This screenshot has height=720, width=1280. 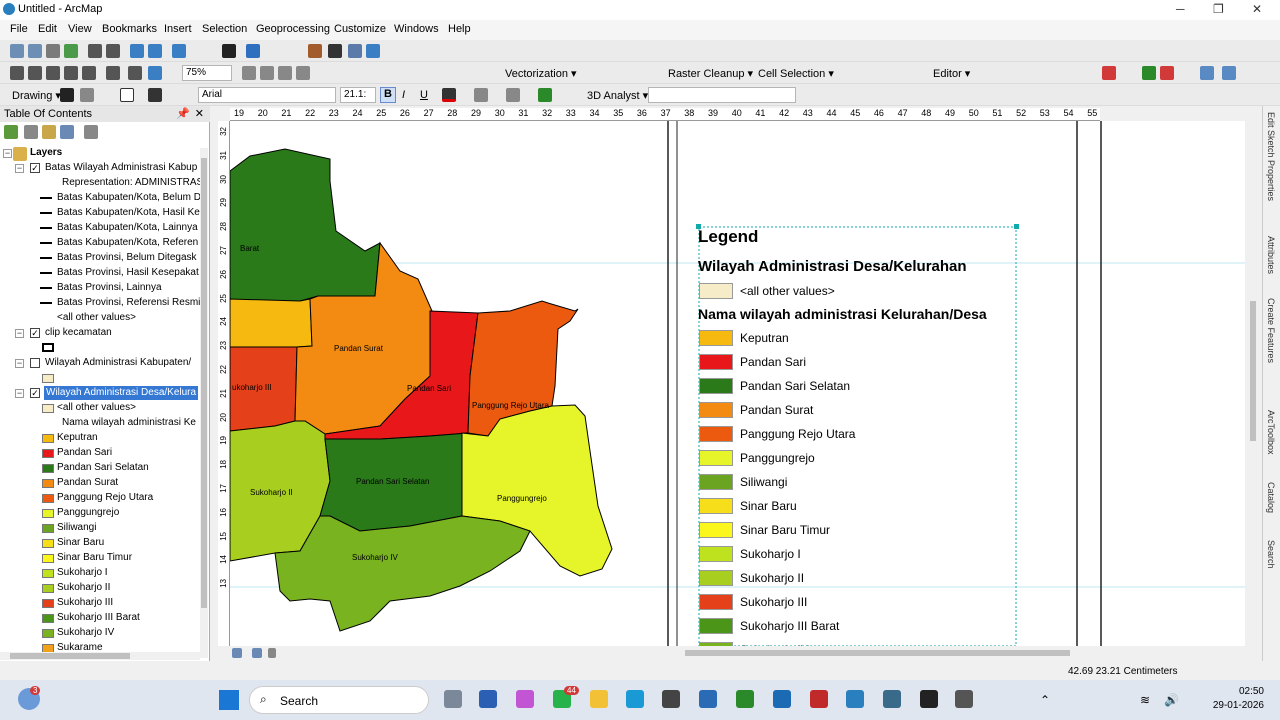 What do you see at coordinates (35, 333) in the screenshot?
I see `clip-checkbox: ✓` at bounding box center [35, 333].